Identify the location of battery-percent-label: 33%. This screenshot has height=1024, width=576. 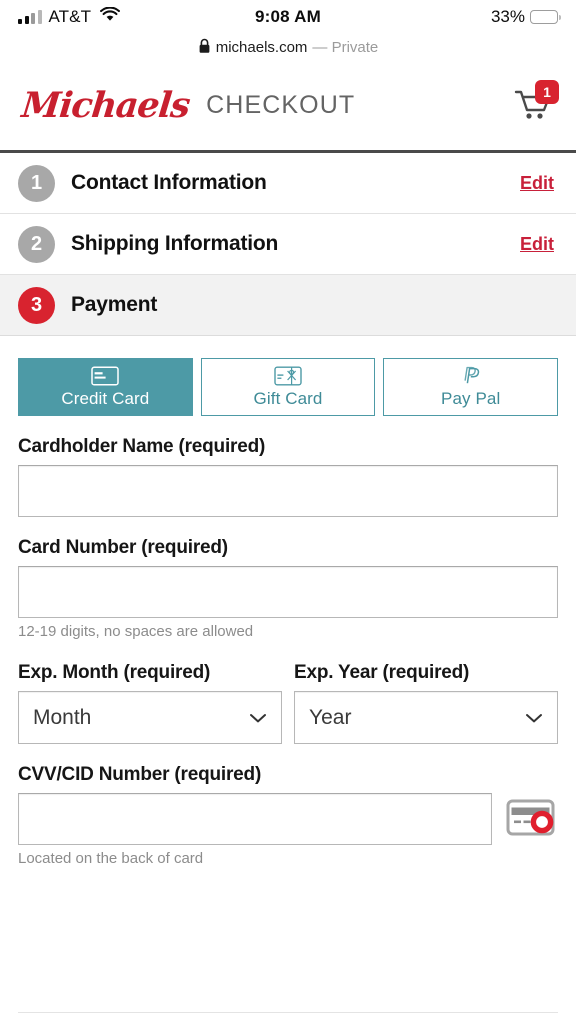
(507, 16).